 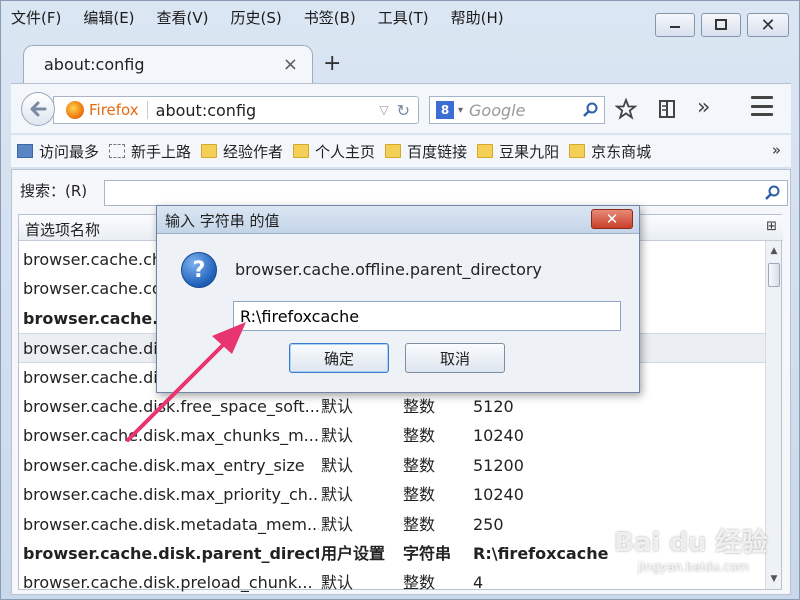 I want to click on back-button, so click(x=38, y=109).